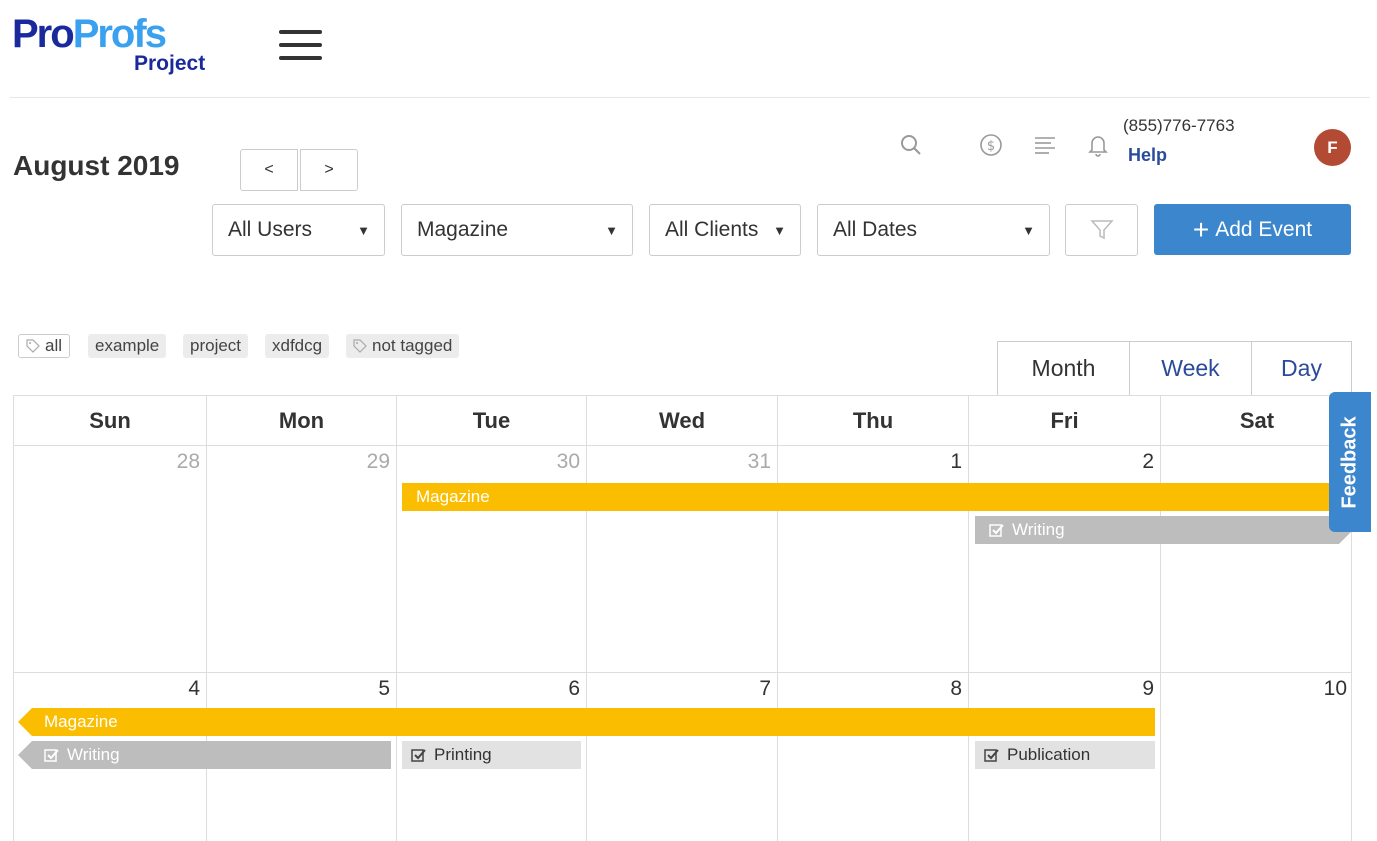 Image resolution: width=1377 pixels, height=841 pixels. Describe the element at coordinates (1049, 754) in the screenshot. I see `event-label: Publication` at that location.